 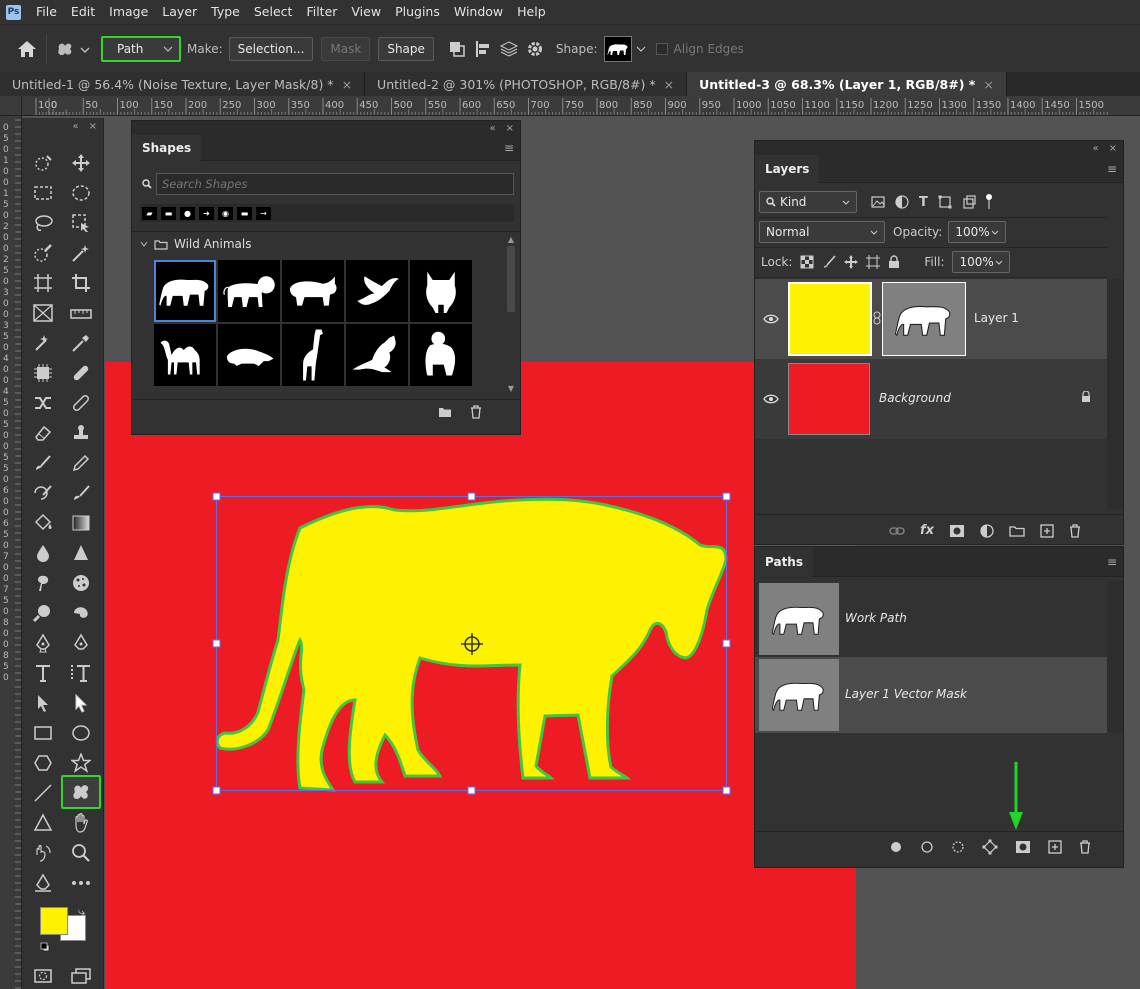 I want to click on make-work-path-icon, so click(x=990, y=847).